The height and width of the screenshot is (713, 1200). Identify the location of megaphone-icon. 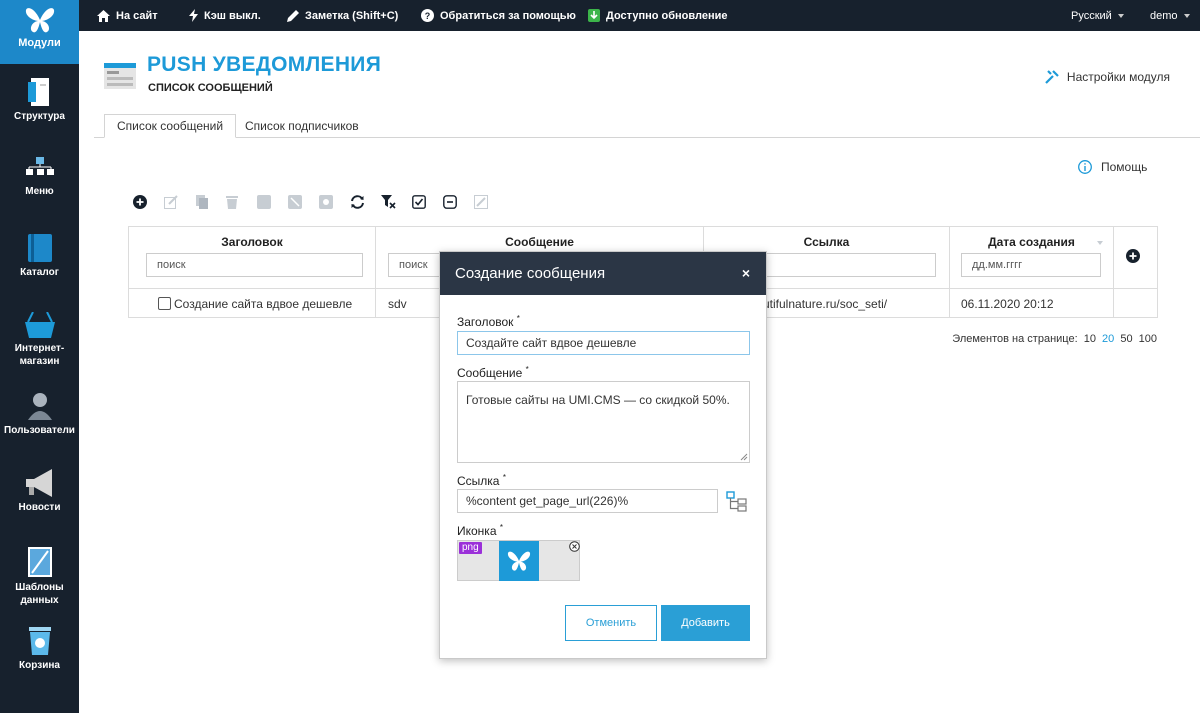
(38, 483).